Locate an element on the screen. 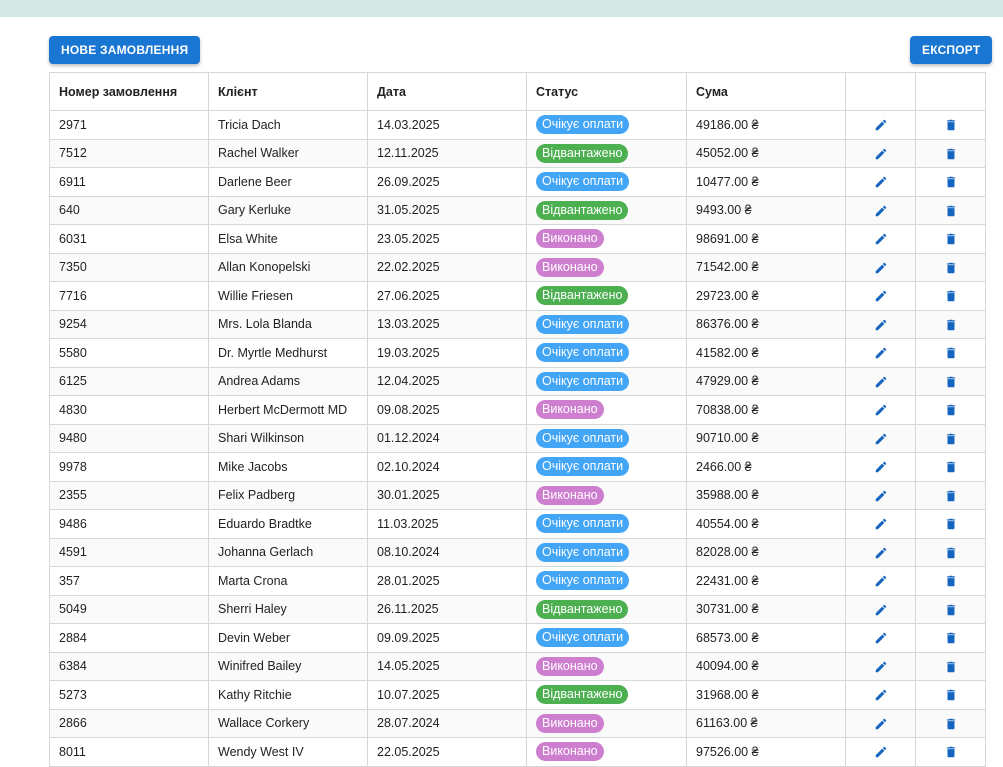 Image resolution: width=1003 pixels, height=767 pixels. header-status: Статус is located at coordinates (606, 91).